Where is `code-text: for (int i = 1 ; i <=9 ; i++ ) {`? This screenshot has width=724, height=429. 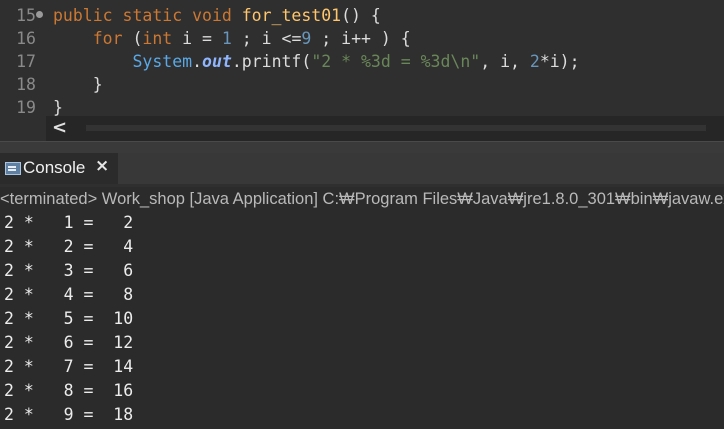 code-text: for (int i = 1 ; i <=9 ; i++ ) { is located at coordinates (232, 38).